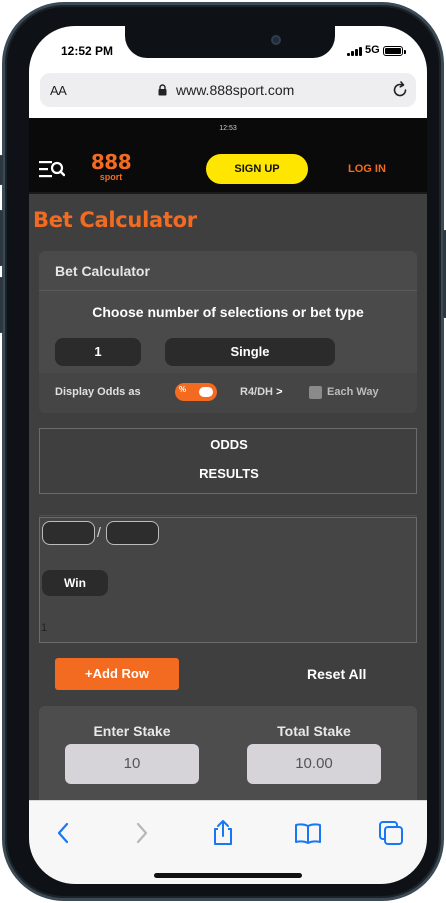 The height and width of the screenshot is (903, 446). I want to click on chevron-right-icon: >, so click(279, 392).